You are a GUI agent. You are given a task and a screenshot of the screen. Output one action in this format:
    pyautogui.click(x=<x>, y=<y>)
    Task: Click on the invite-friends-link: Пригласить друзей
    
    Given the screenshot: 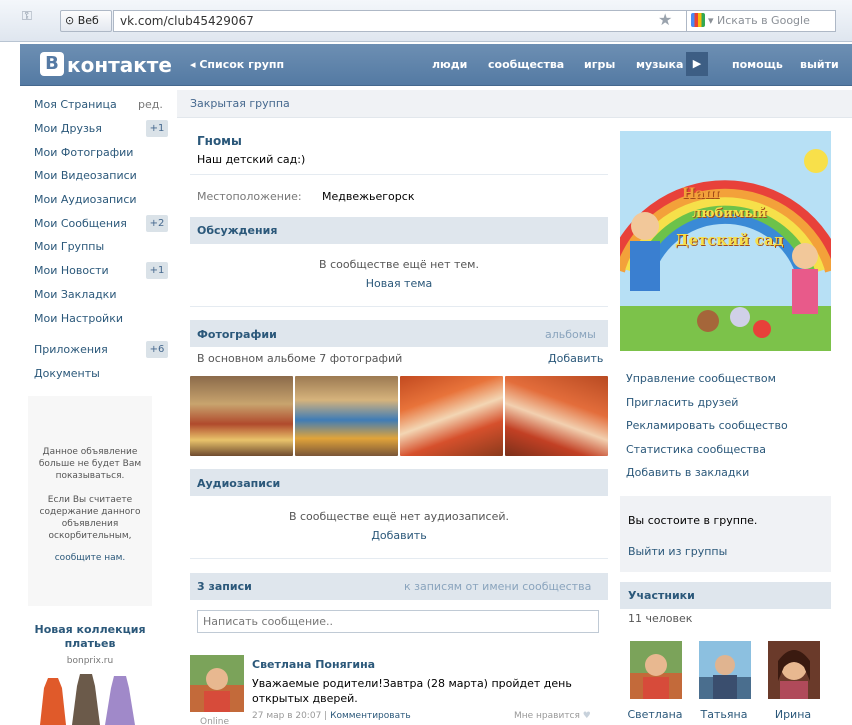 What is the action you would take?
    pyautogui.click(x=682, y=402)
    